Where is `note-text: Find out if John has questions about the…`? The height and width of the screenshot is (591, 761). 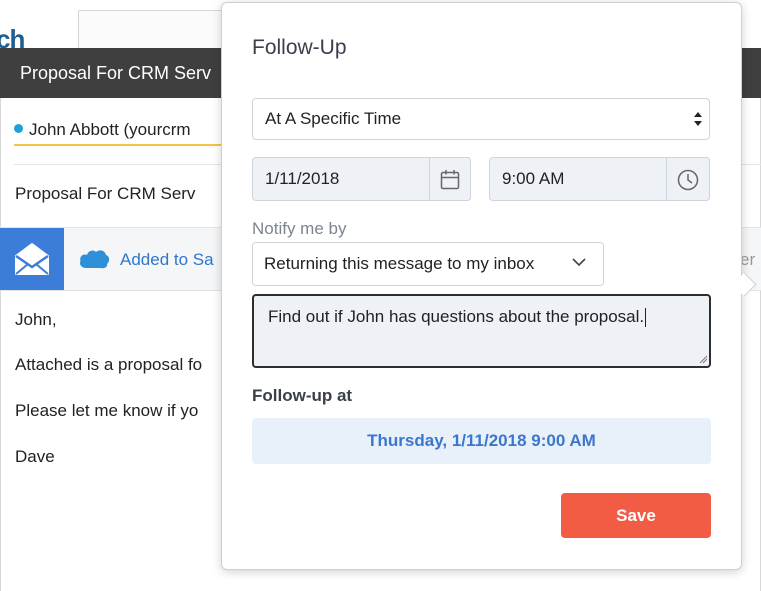
note-text: Find out if John has questions about the… is located at coordinates (456, 316).